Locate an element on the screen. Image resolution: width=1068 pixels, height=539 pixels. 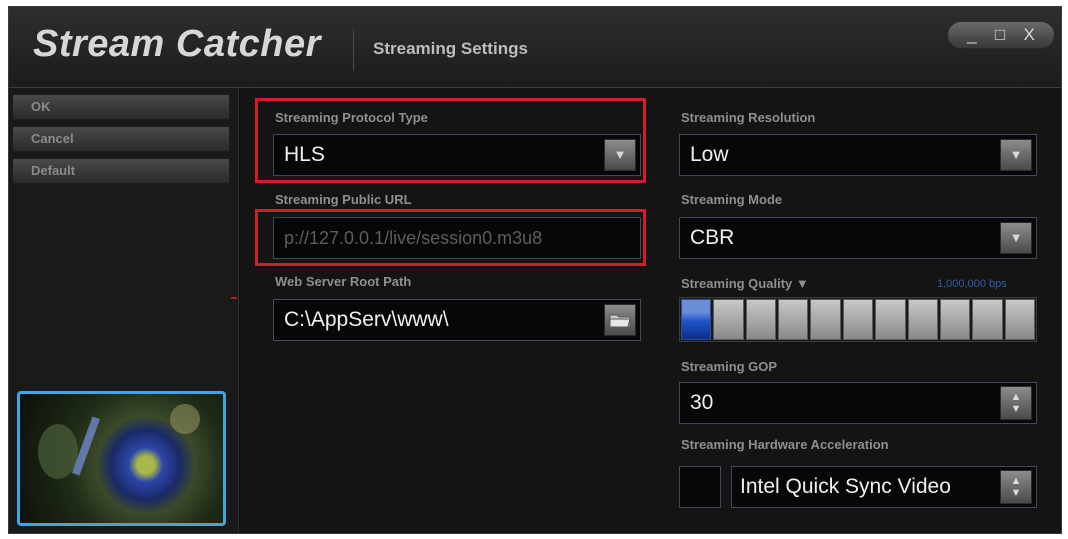
app-title: Stream Catcher is located at coordinates (177, 44).